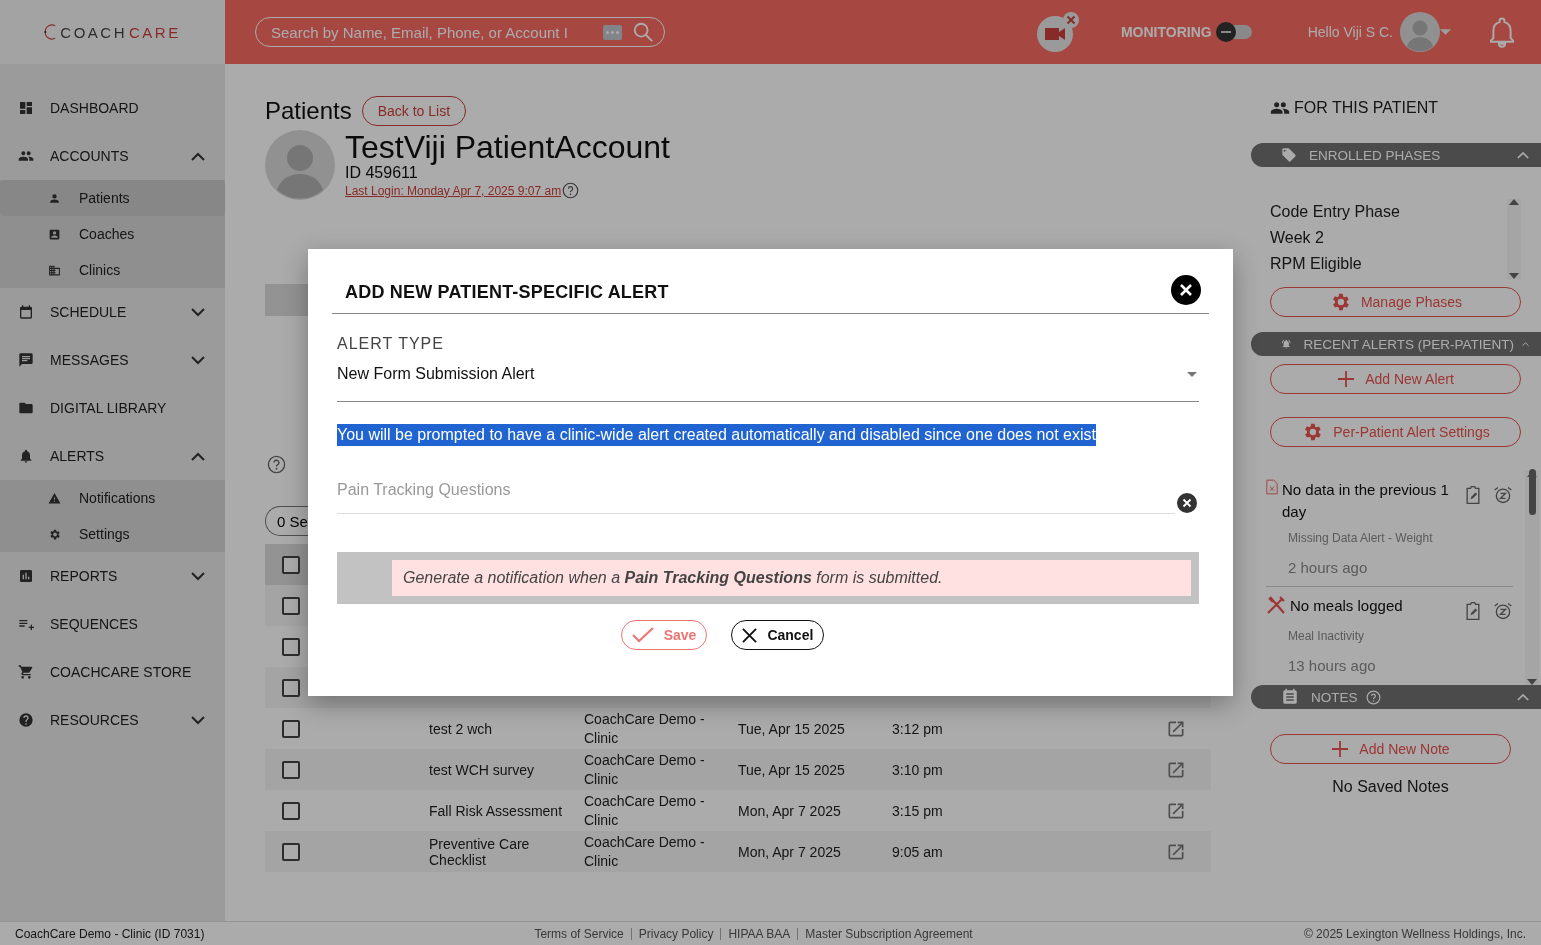 The width and height of the screenshot is (1541, 945). I want to click on scrollbar-thumb, so click(1532, 492).